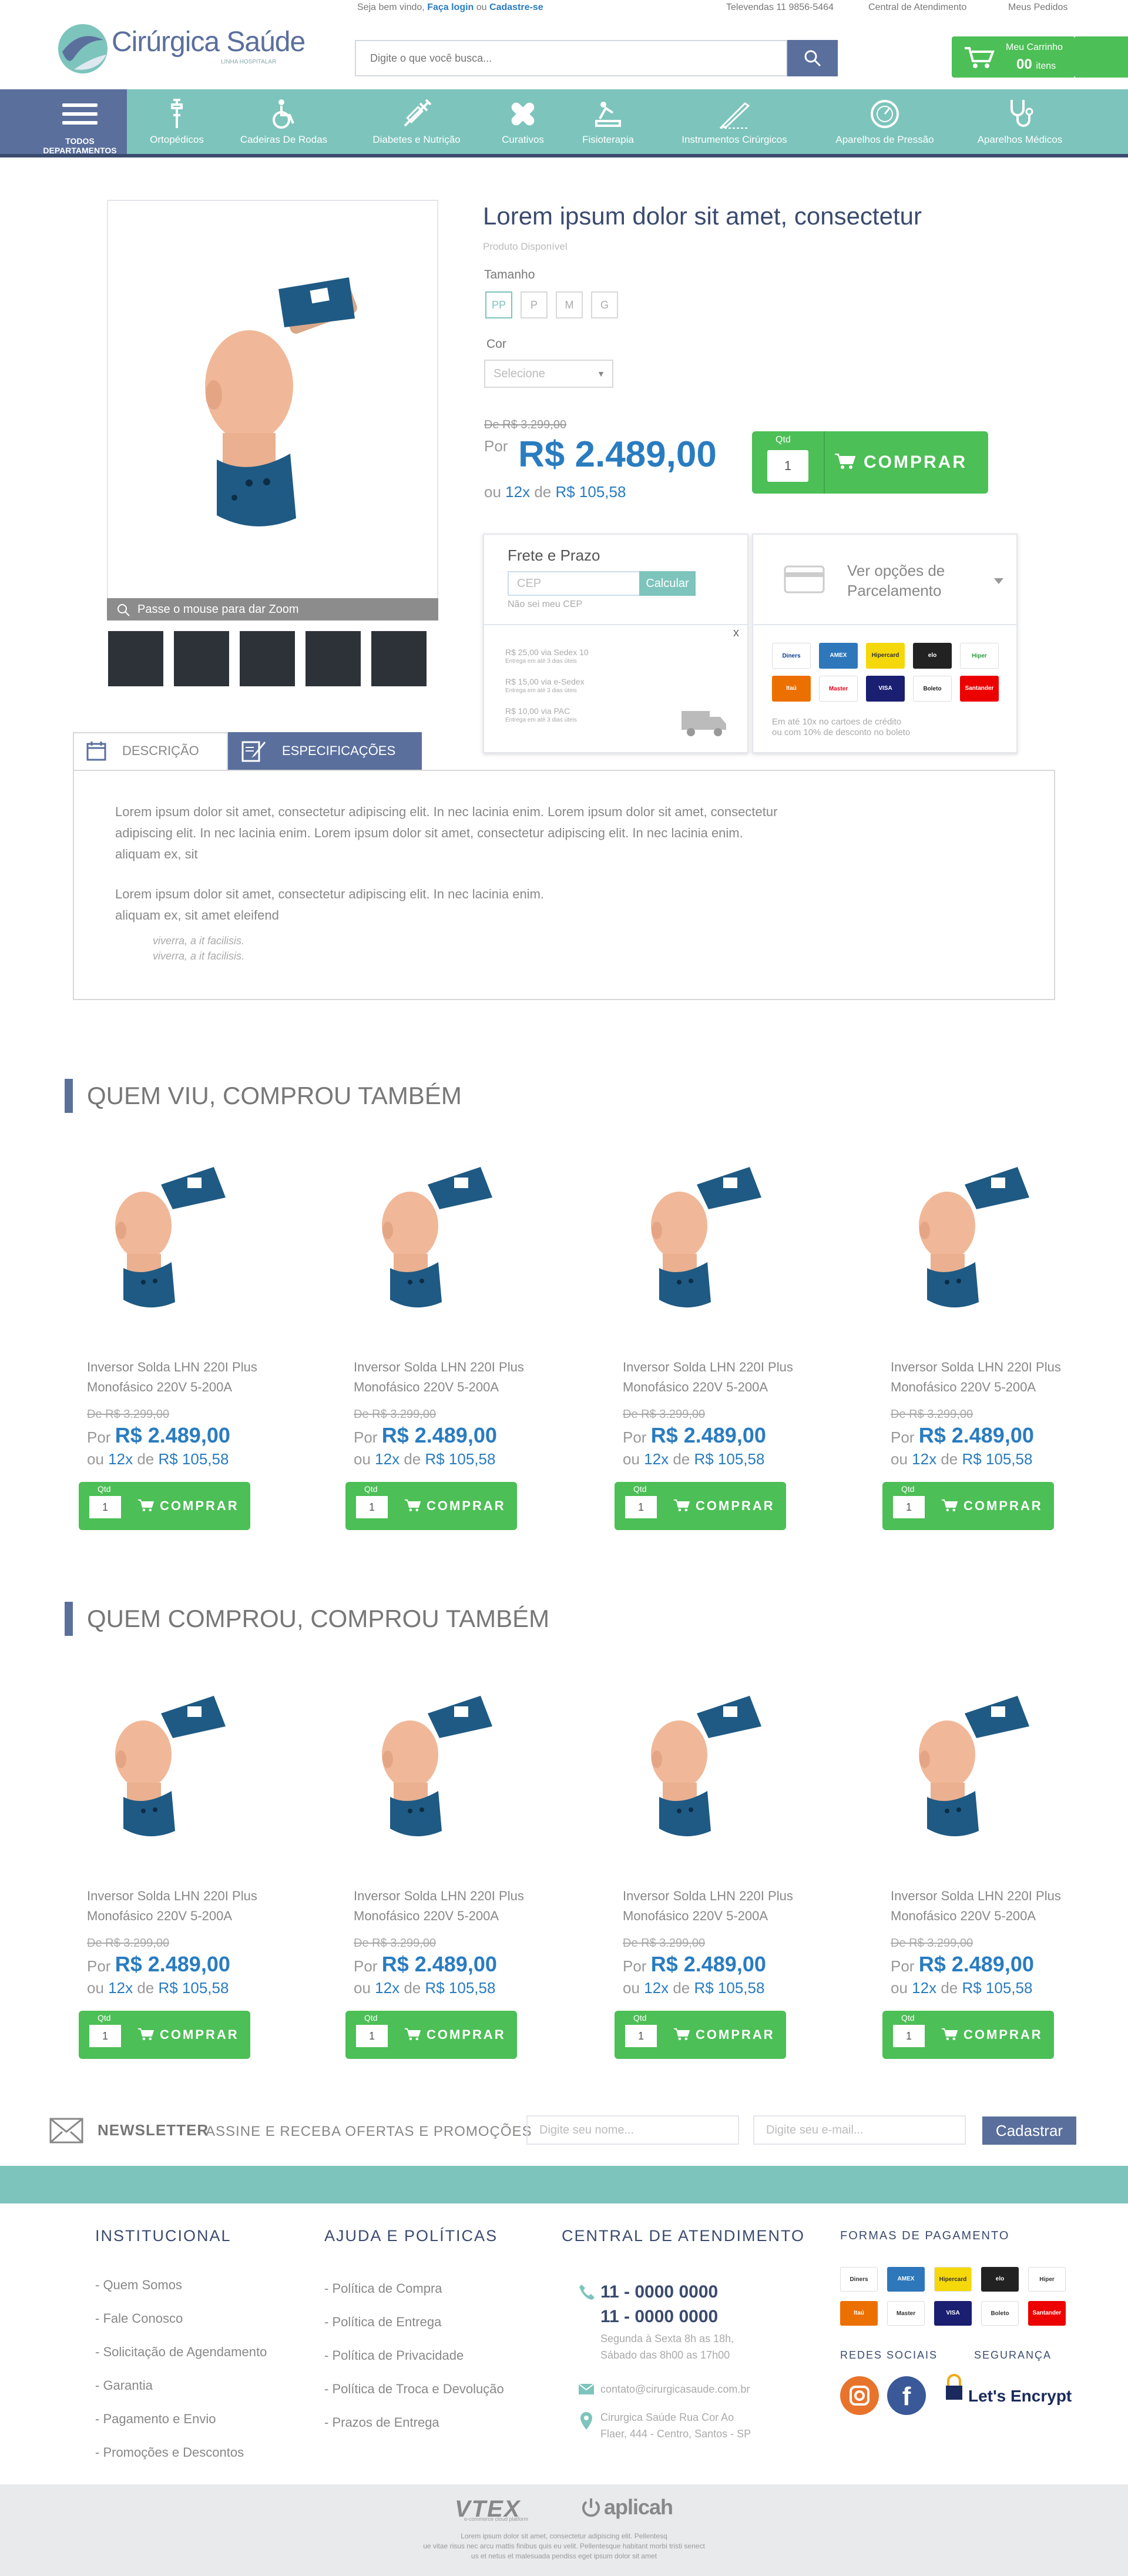 The width and height of the screenshot is (1128, 2576). What do you see at coordinates (382, 2322) in the screenshot?
I see `footer-link: - Política de Entrega` at bounding box center [382, 2322].